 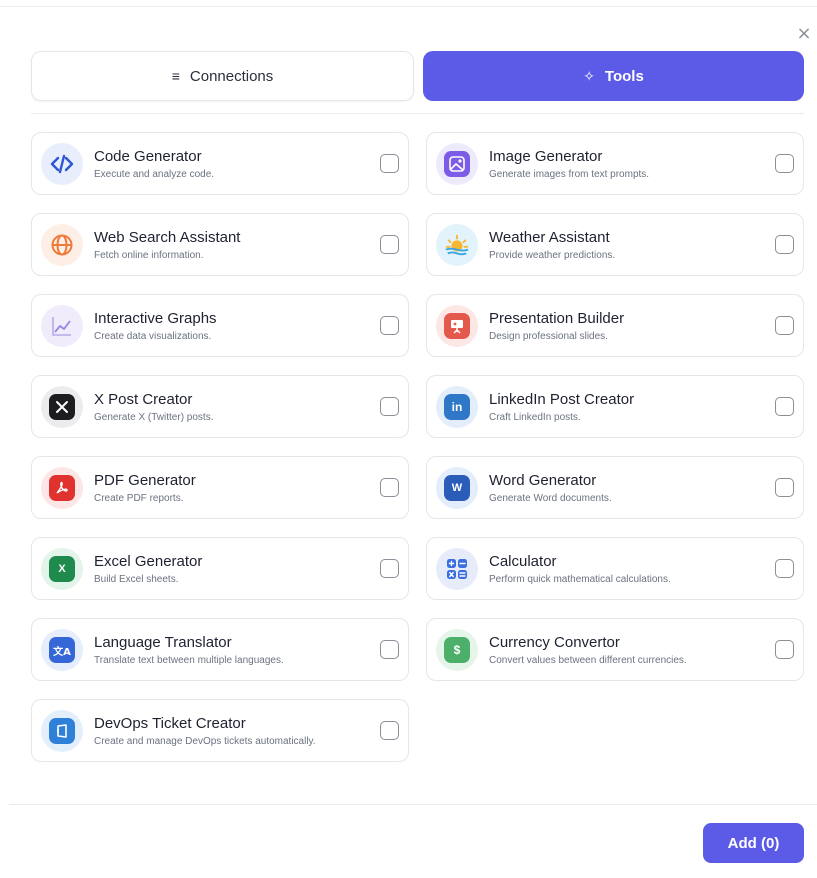 What do you see at coordinates (145, 480) in the screenshot?
I see `tool-title: PDF Generator` at bounding box center [145, 480].